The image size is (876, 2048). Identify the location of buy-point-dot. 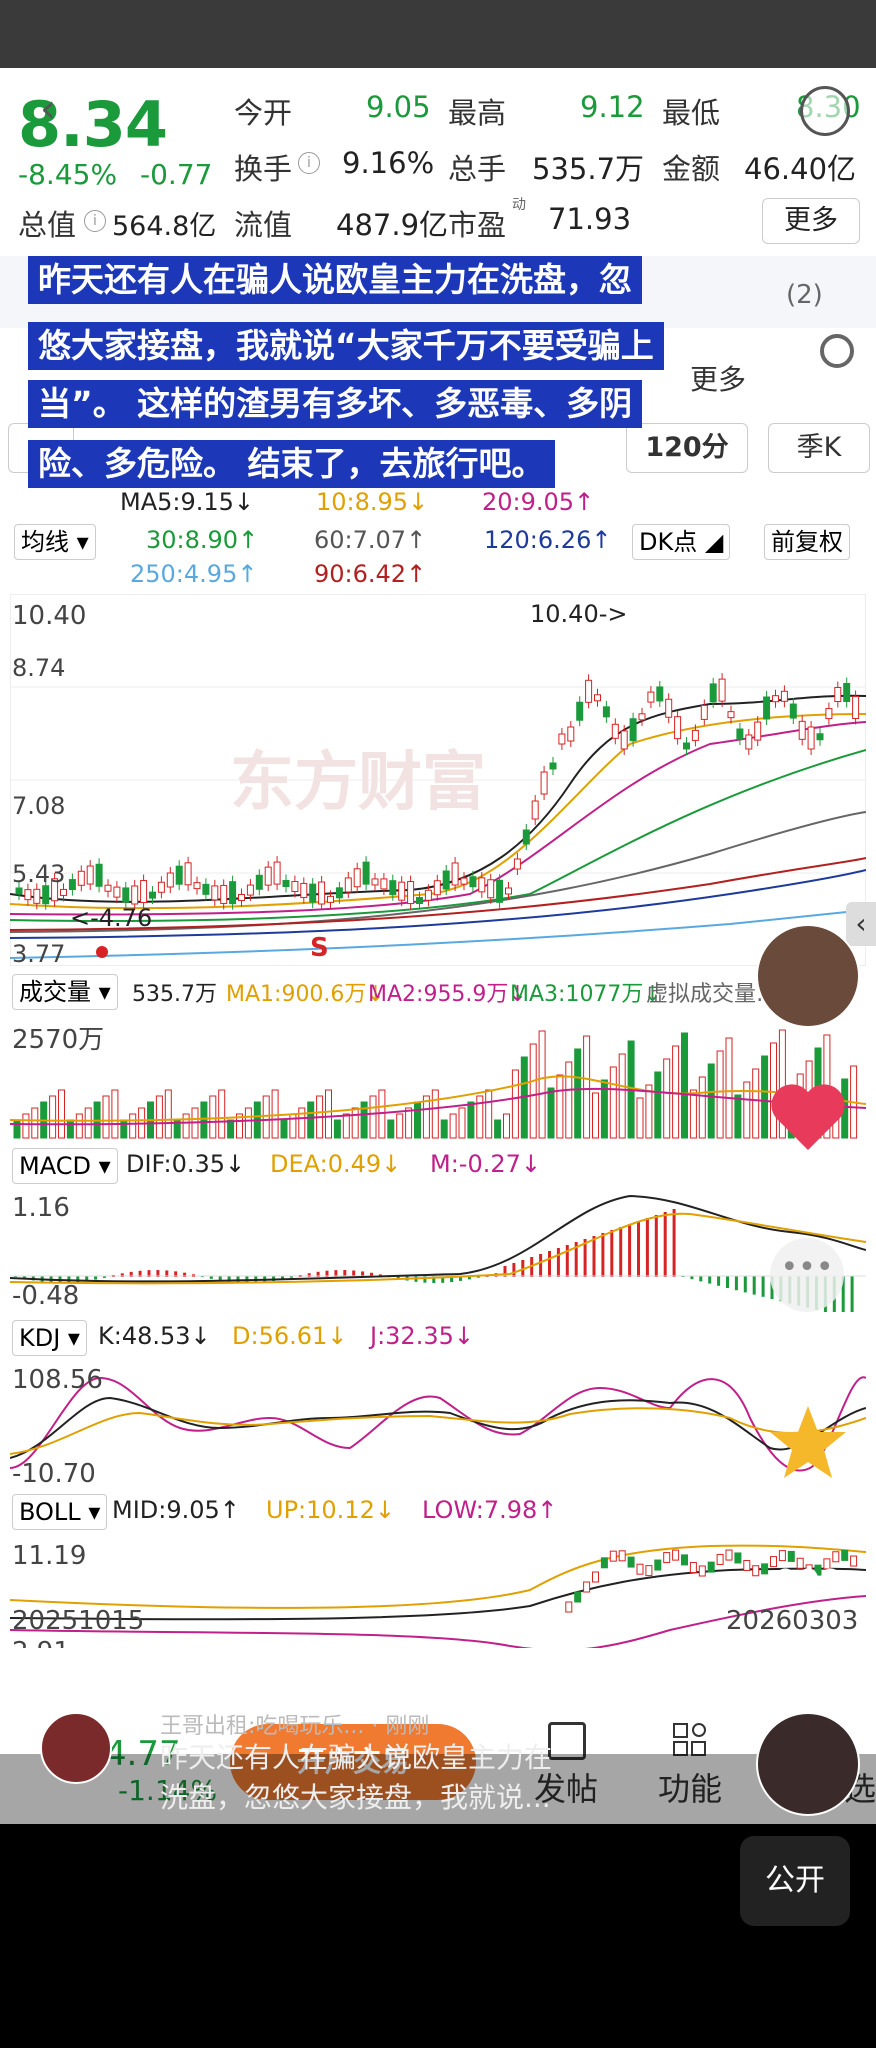
(102, 952).